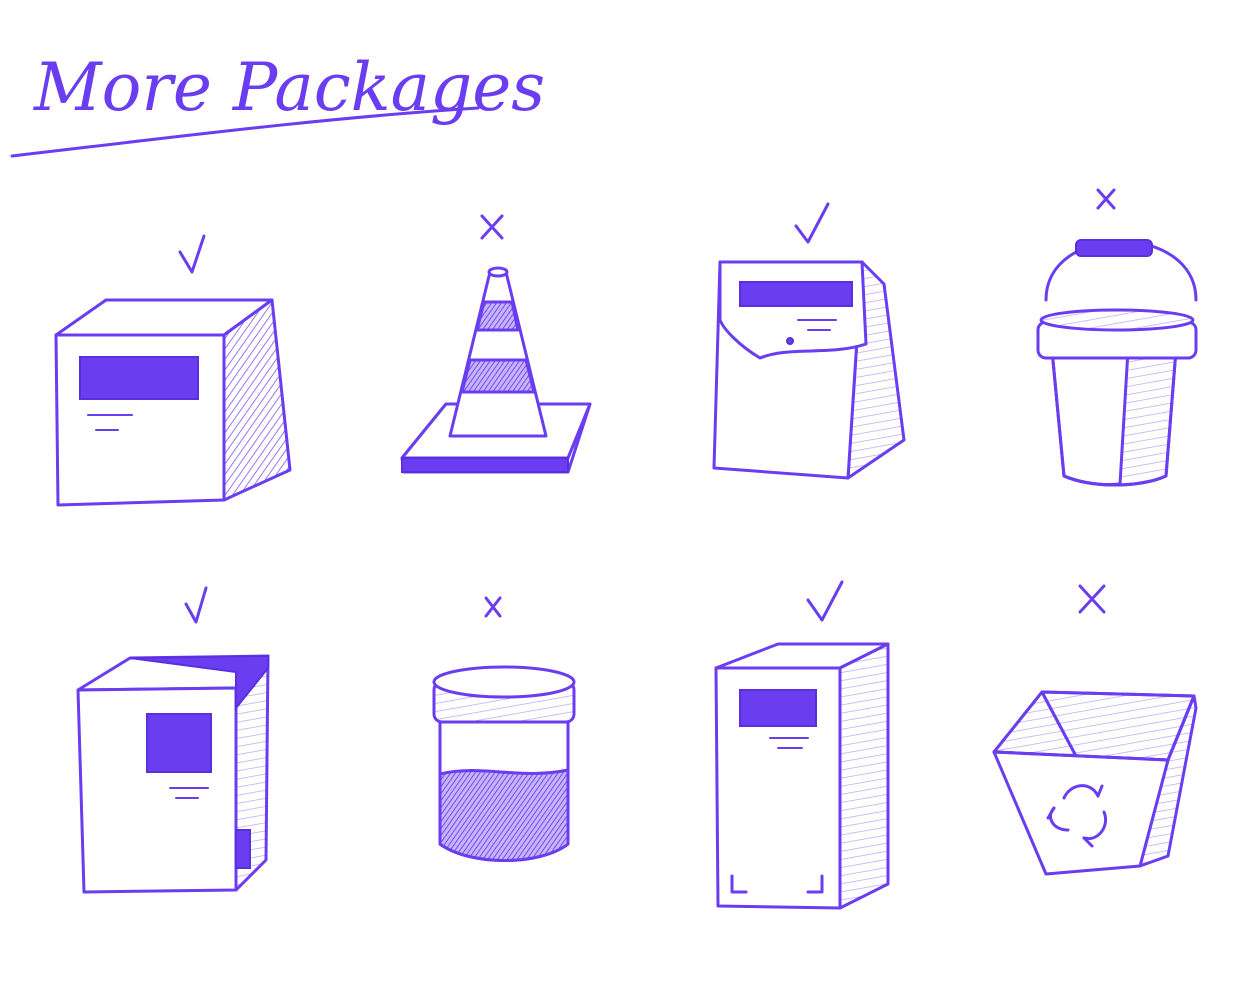  Describe the element at coordinates (173, 402) in the screenshot. I see `cardboard-box-icon` at that location.